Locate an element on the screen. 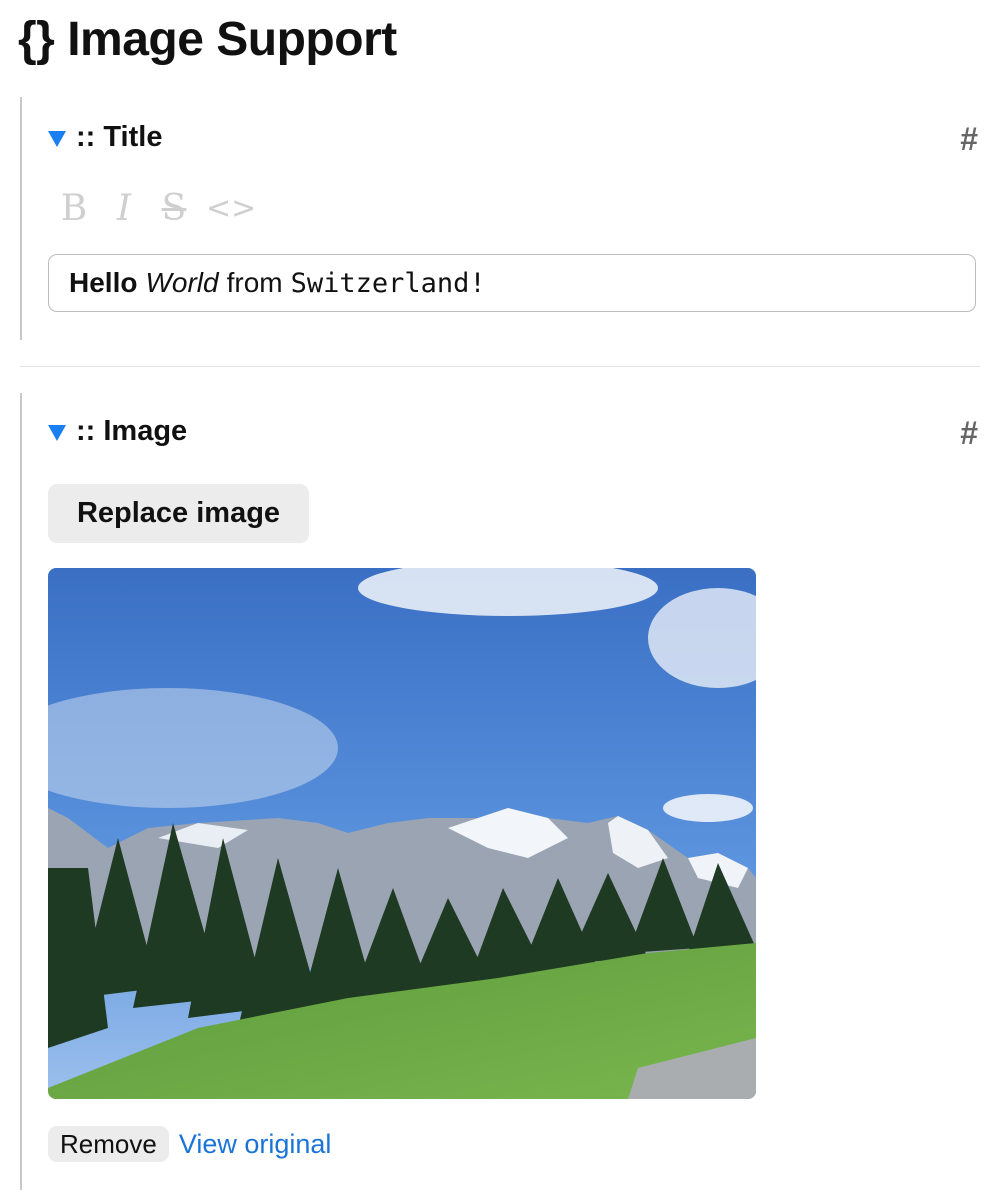 This screenshot has height=1201, width=1000. plain-text: from is located at coordinates (254, 282).